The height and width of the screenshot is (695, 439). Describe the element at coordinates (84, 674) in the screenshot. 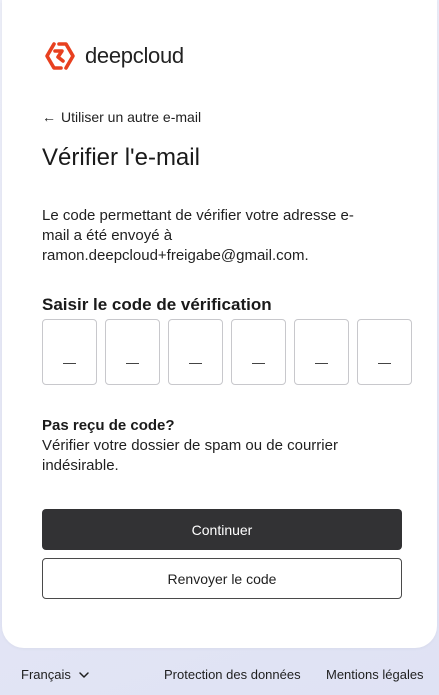

I see `chevron-down-icon` at that location.